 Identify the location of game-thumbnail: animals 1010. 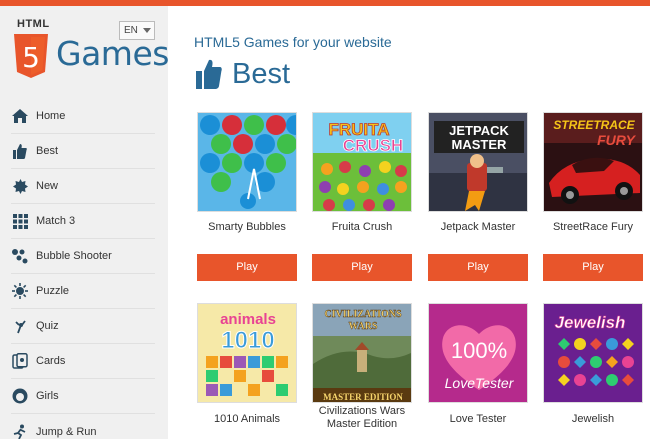
(247, 353).